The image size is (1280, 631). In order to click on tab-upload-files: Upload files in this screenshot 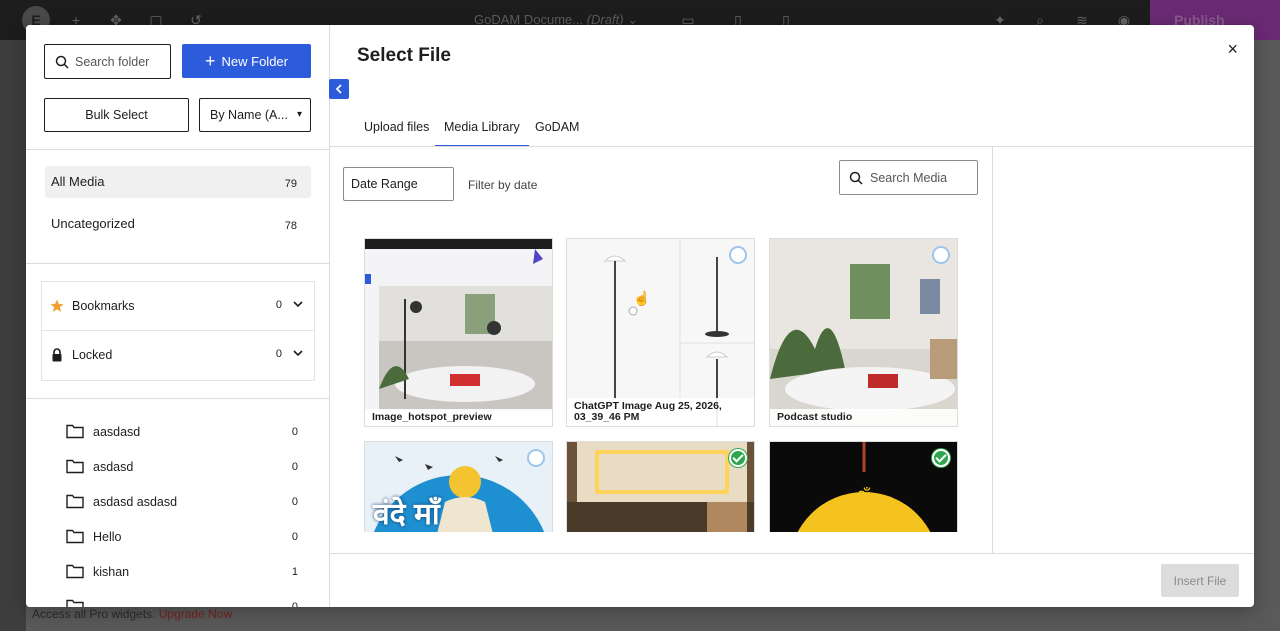, I will do `click(396, 133)`.